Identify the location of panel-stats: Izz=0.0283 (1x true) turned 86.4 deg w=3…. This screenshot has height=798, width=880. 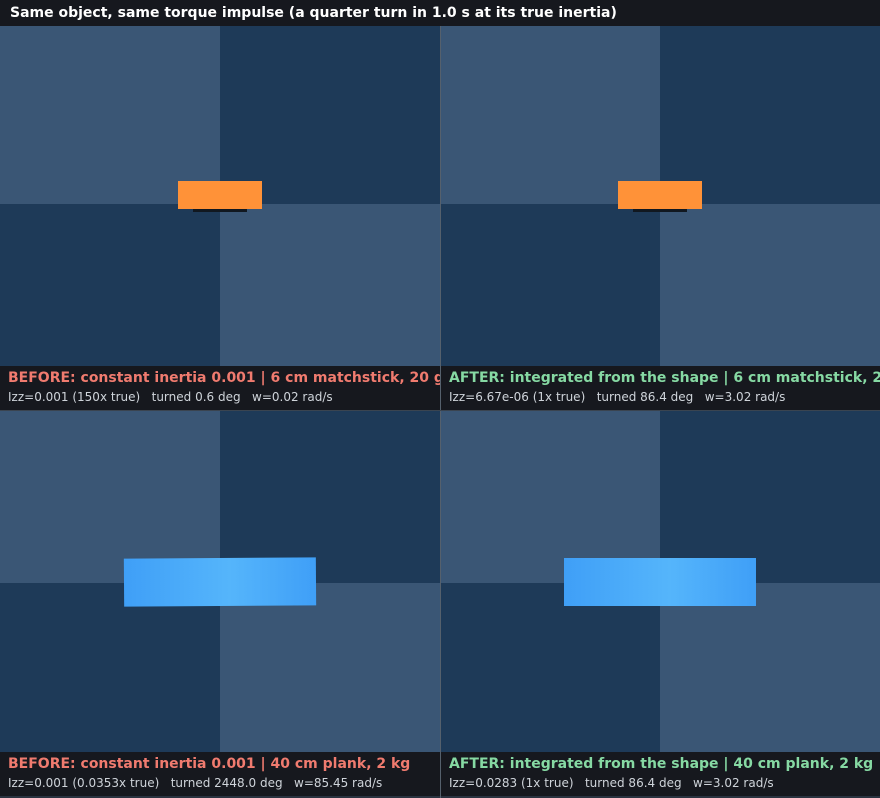
(611, 783).